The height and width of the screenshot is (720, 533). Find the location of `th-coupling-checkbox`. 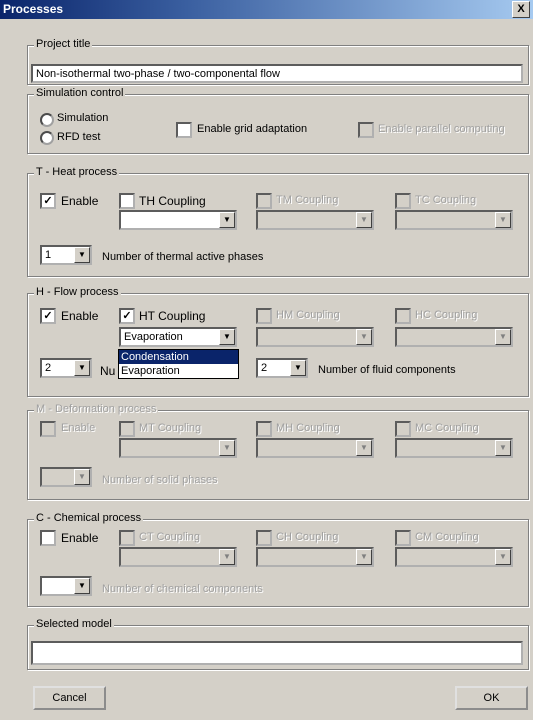

th-coupling-checkbox is located at coordinates (127, 201).